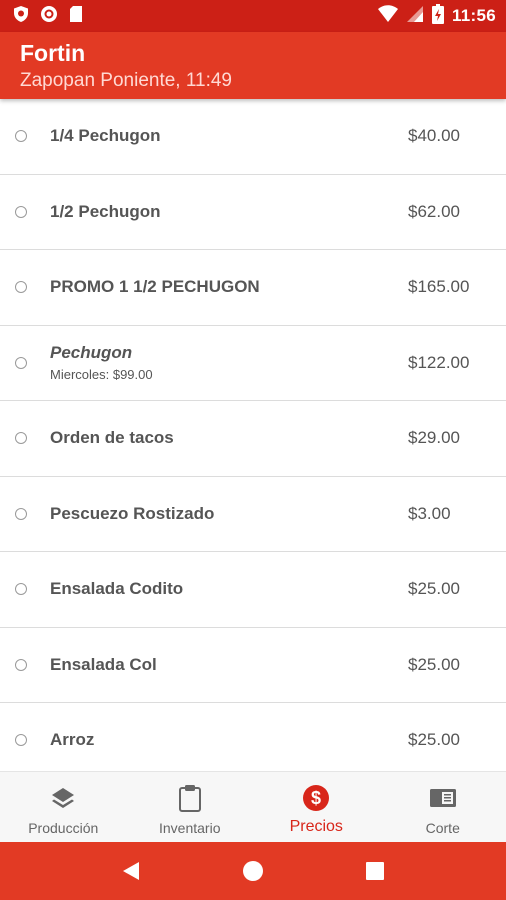 The height and width of the screenshot is (900, 506). I want to click on recents-button, so click(375, 871).